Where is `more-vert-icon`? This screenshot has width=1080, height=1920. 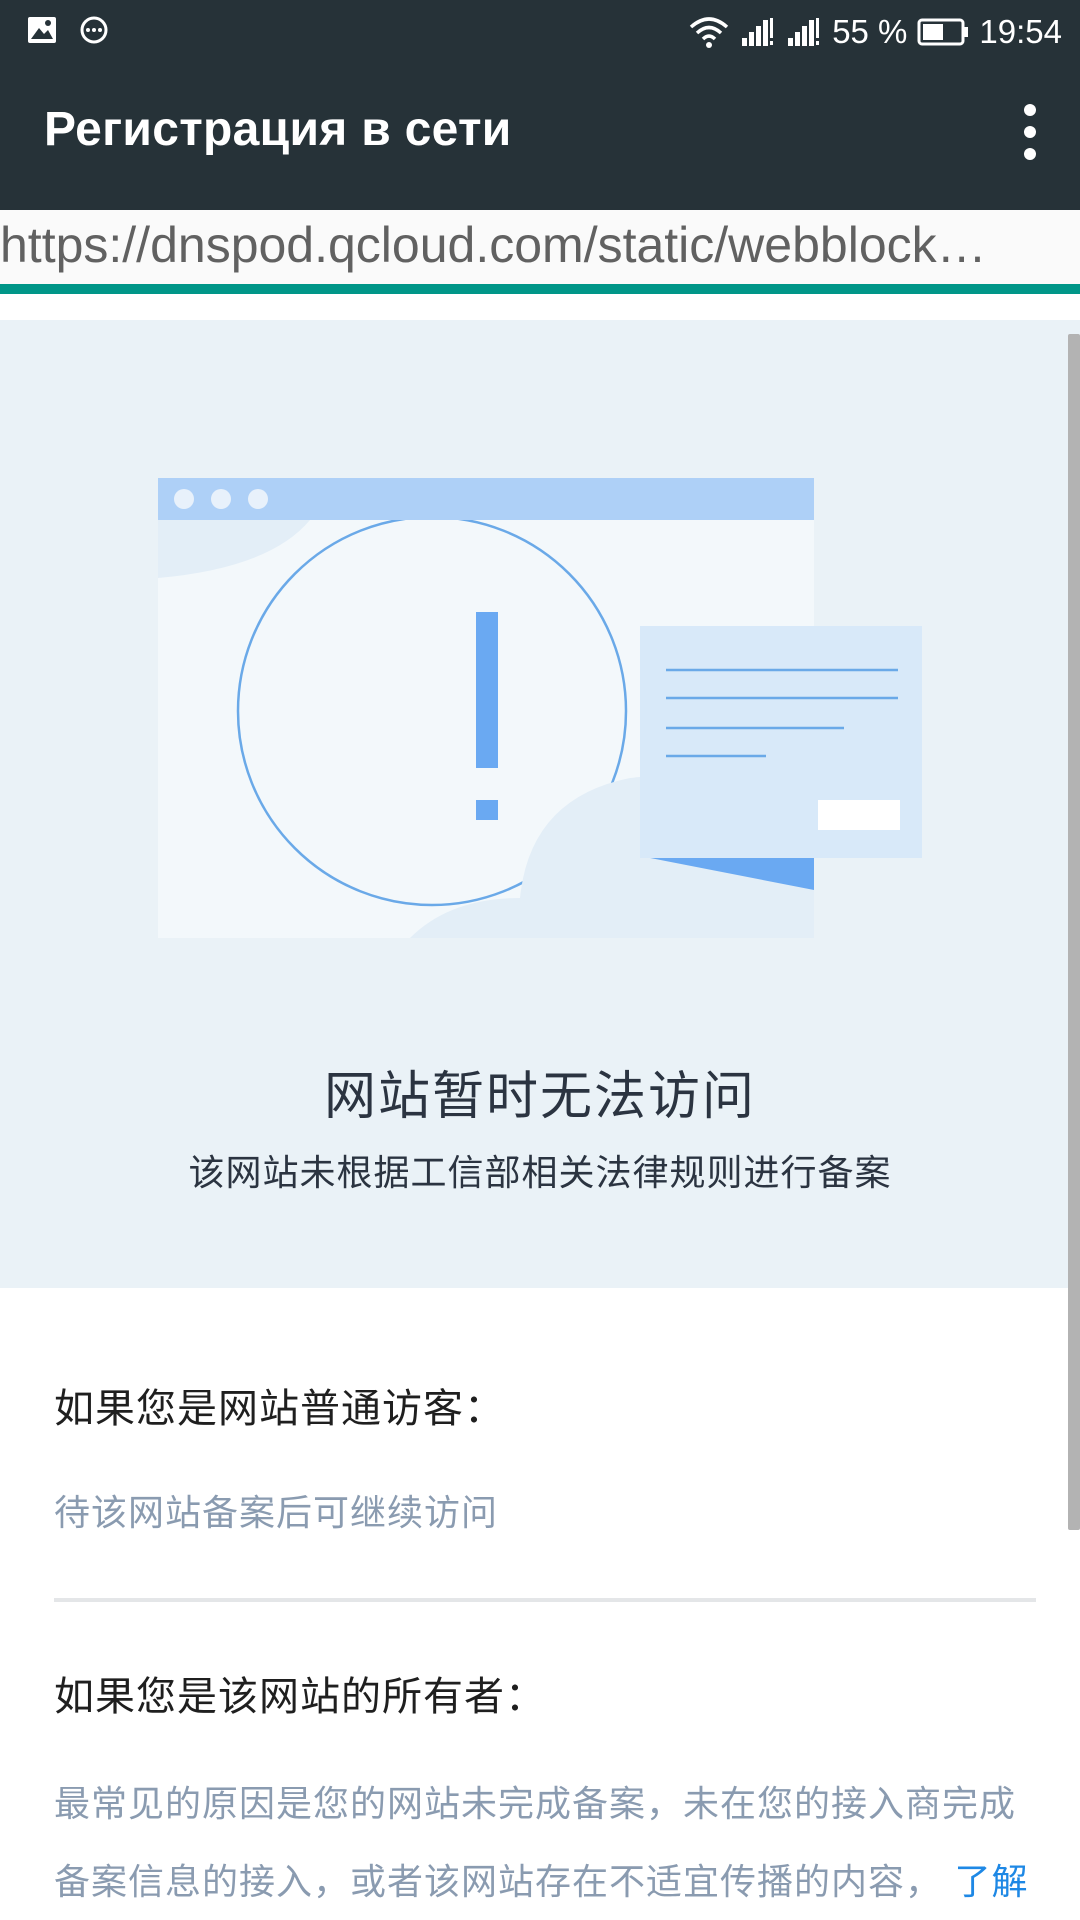 more-vert-icon is located at coordinates (1030, 132).